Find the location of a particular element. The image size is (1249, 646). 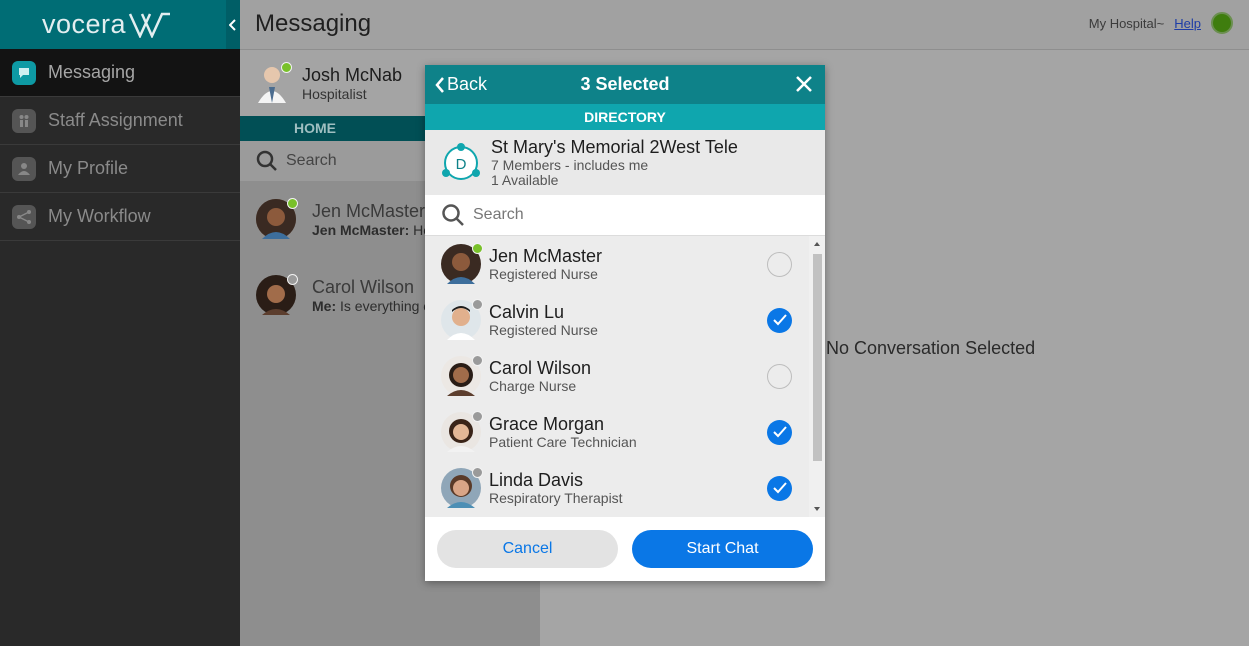

current-user-name: Josh McNab is located at coordinates (352, 74).